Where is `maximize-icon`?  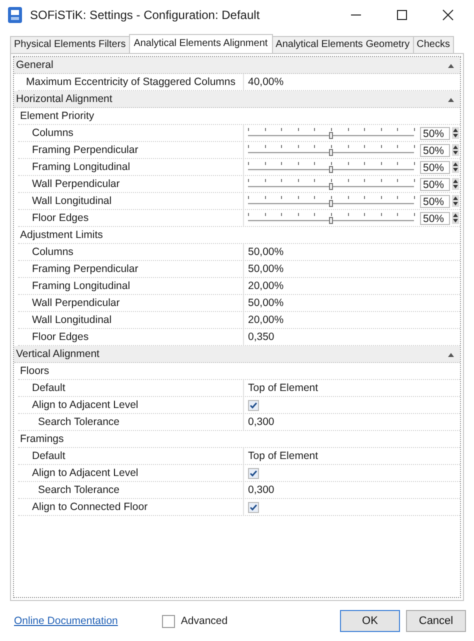
maximize-icon is located at coordinates (402, 15).